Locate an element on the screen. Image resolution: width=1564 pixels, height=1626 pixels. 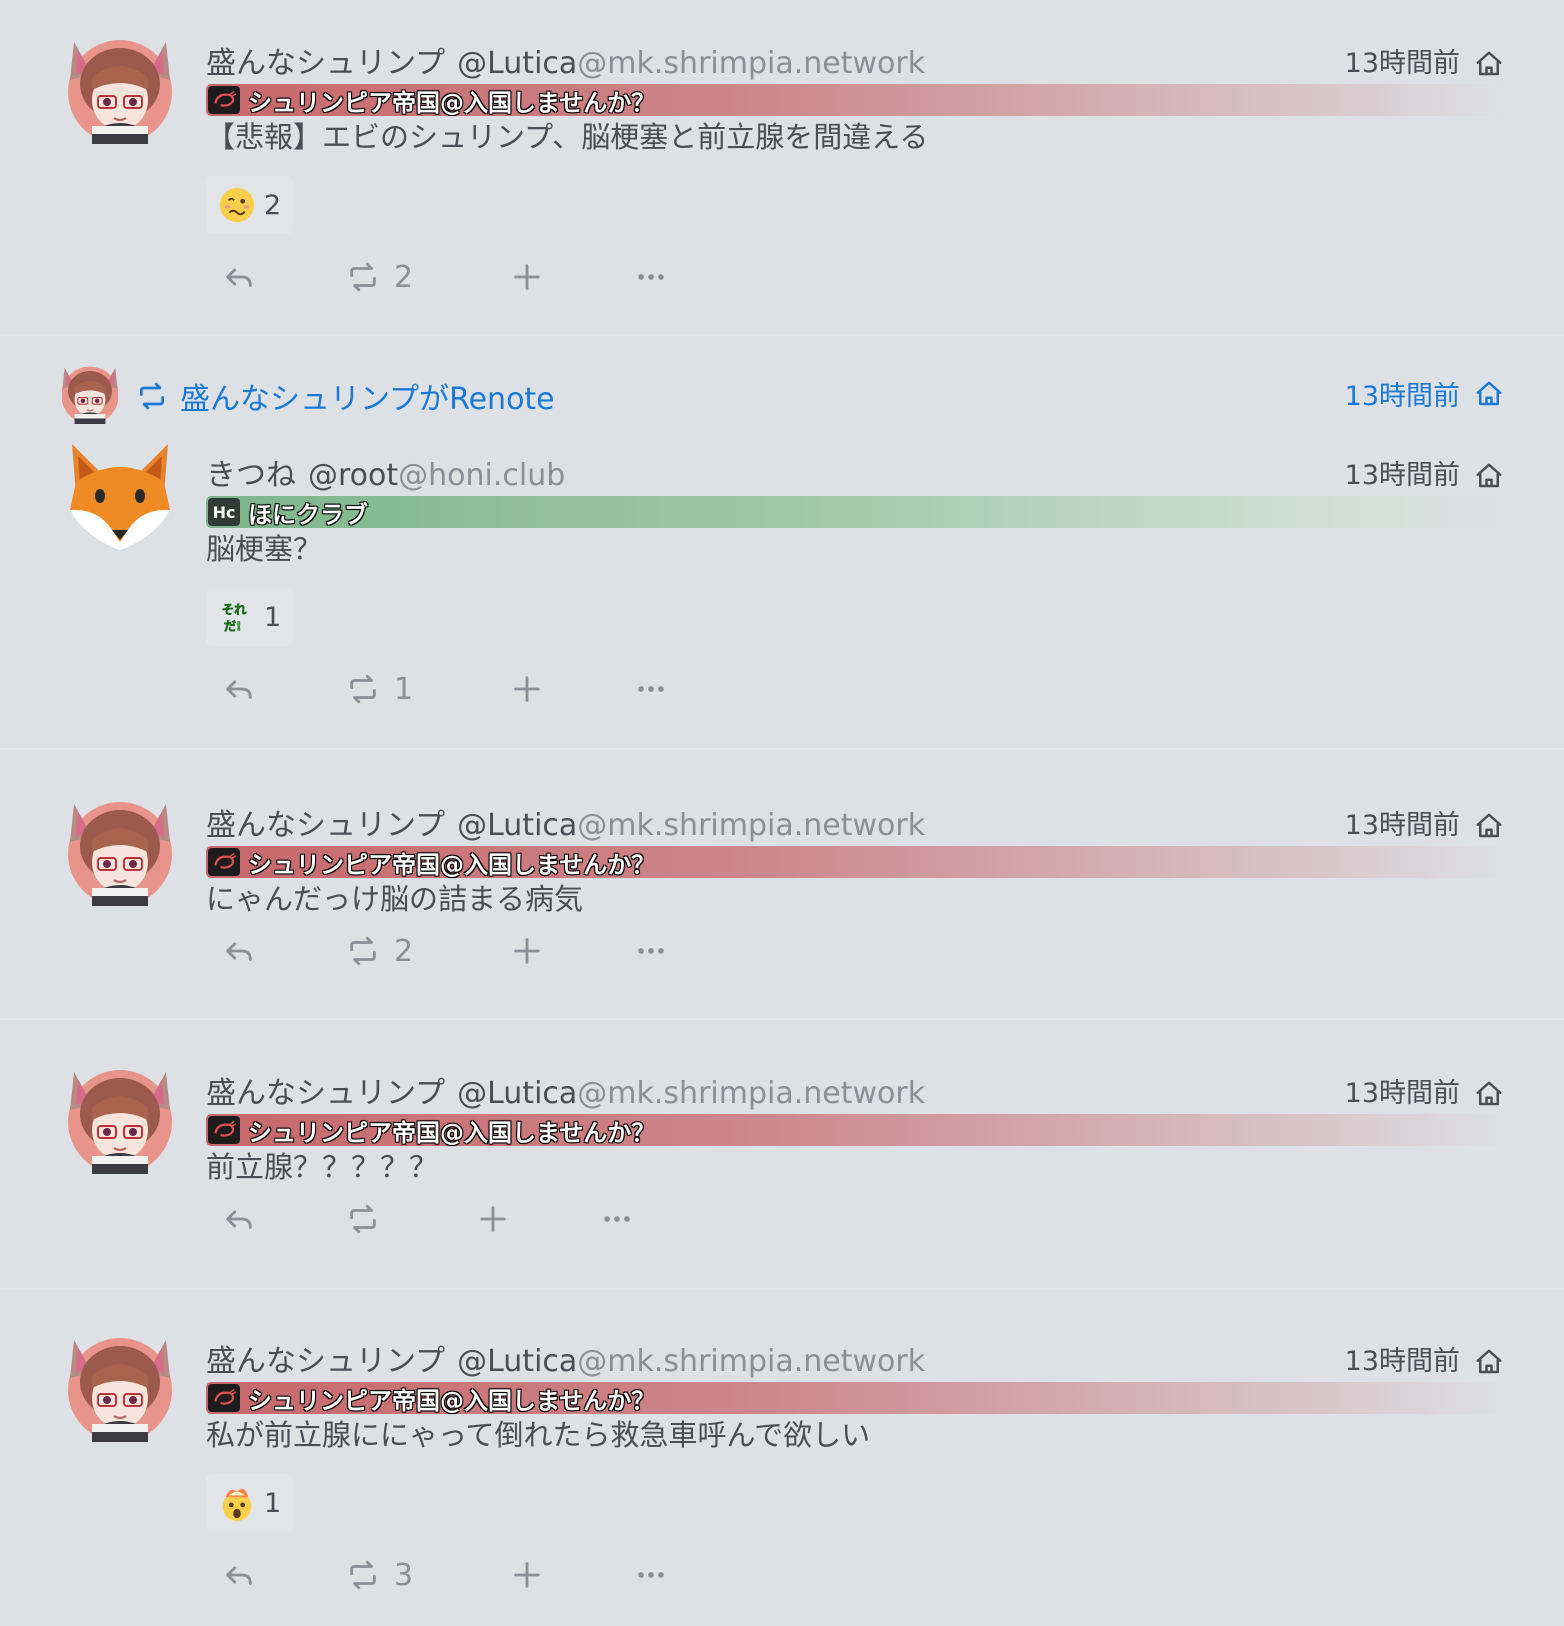
note-text: 脳梗塞？ is located at coordinates (264, 549).